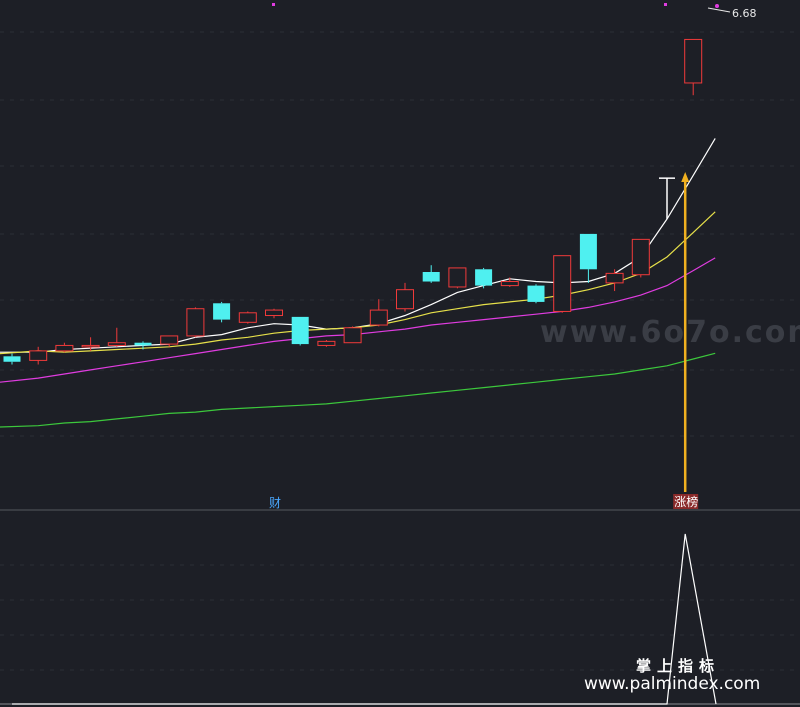 Image resolution: width=800 pixels, height=707 pixels. Describe the element at coordinates (275, 503) in the screenshot. I see `marker-label: 财` at that location.